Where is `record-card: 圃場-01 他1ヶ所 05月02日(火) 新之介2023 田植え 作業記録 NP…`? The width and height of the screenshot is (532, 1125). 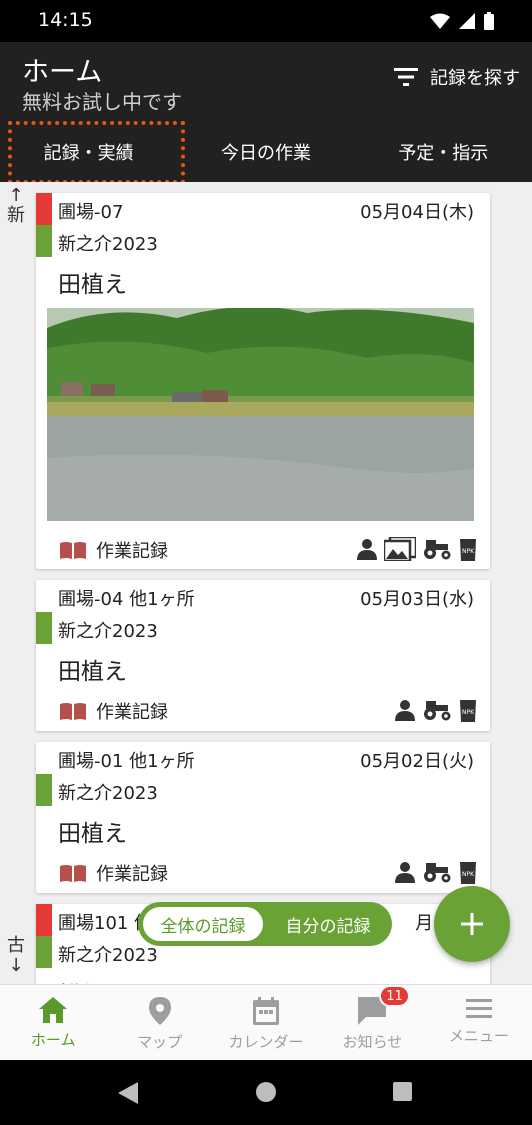
record-card: 圃場-01 他1ヶ所 05月02日(火) 新之介2023 田植え 作業記録 NP… is located at coordinates (263, 817).